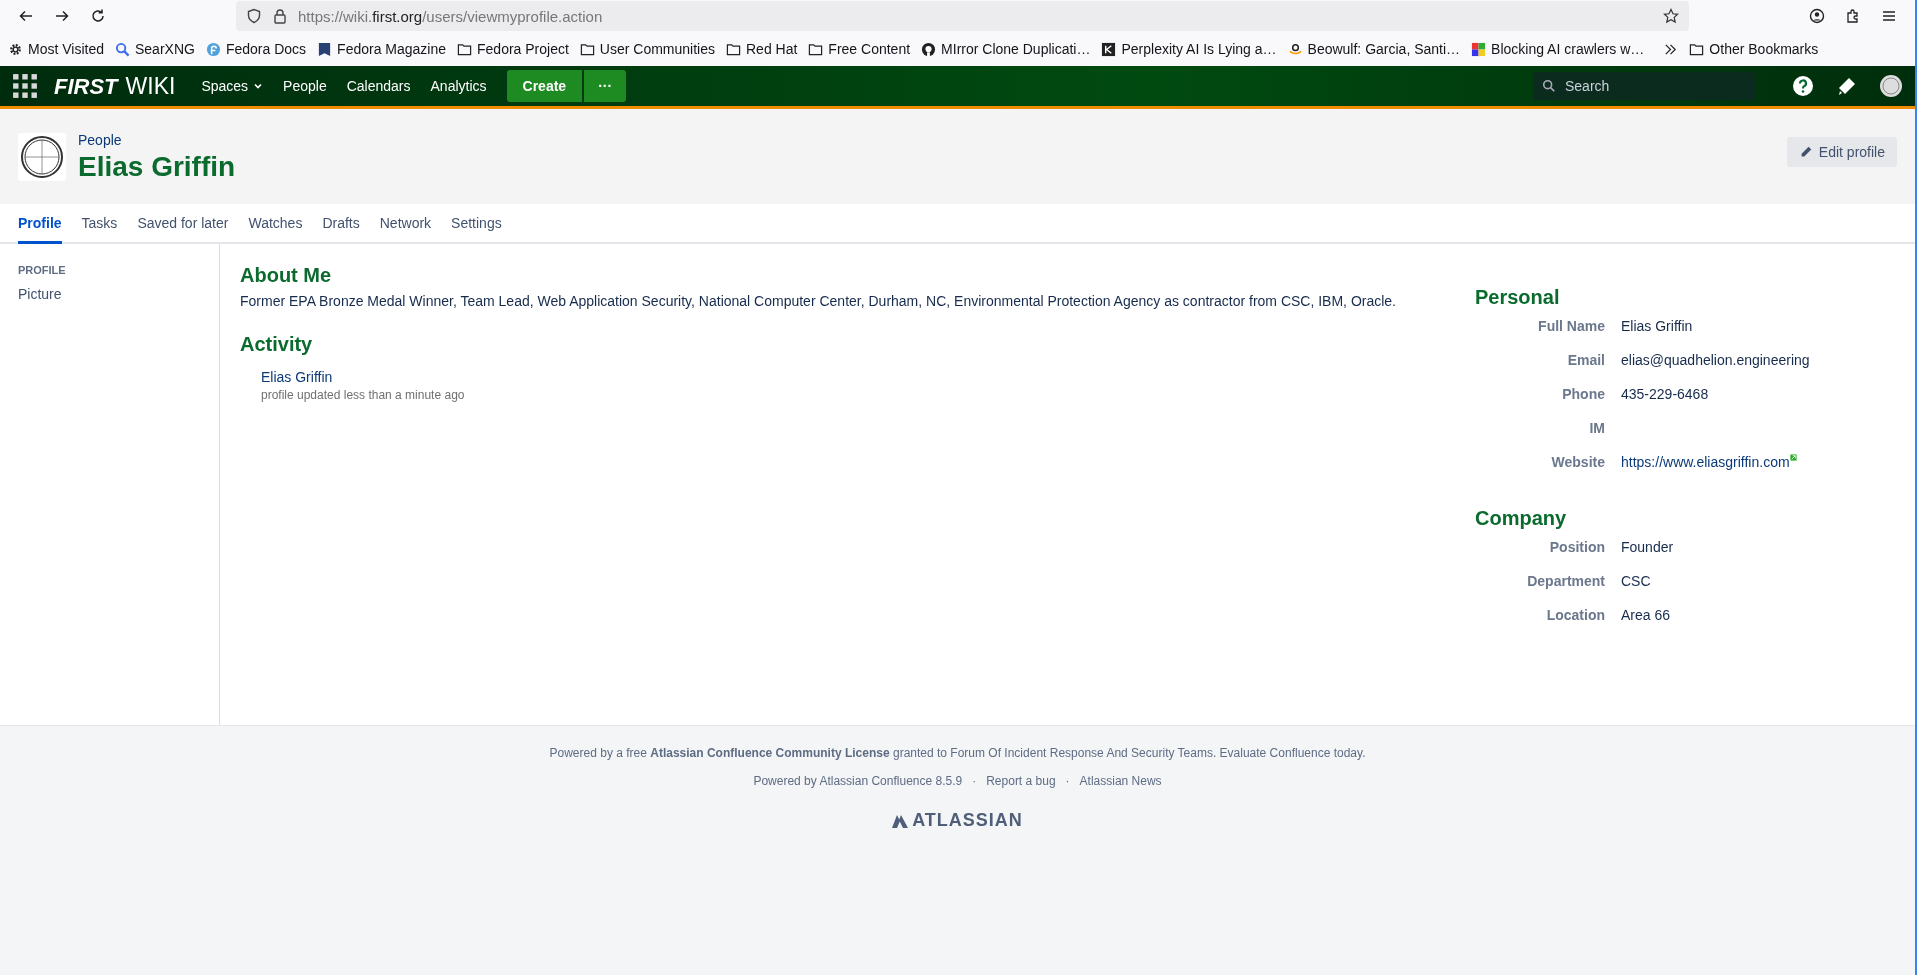 The width and height of the screenshot is (1917, 975). Describe the element at coordinates (1793, 457) in the screenshot. I see `external-link-icon` at that location.